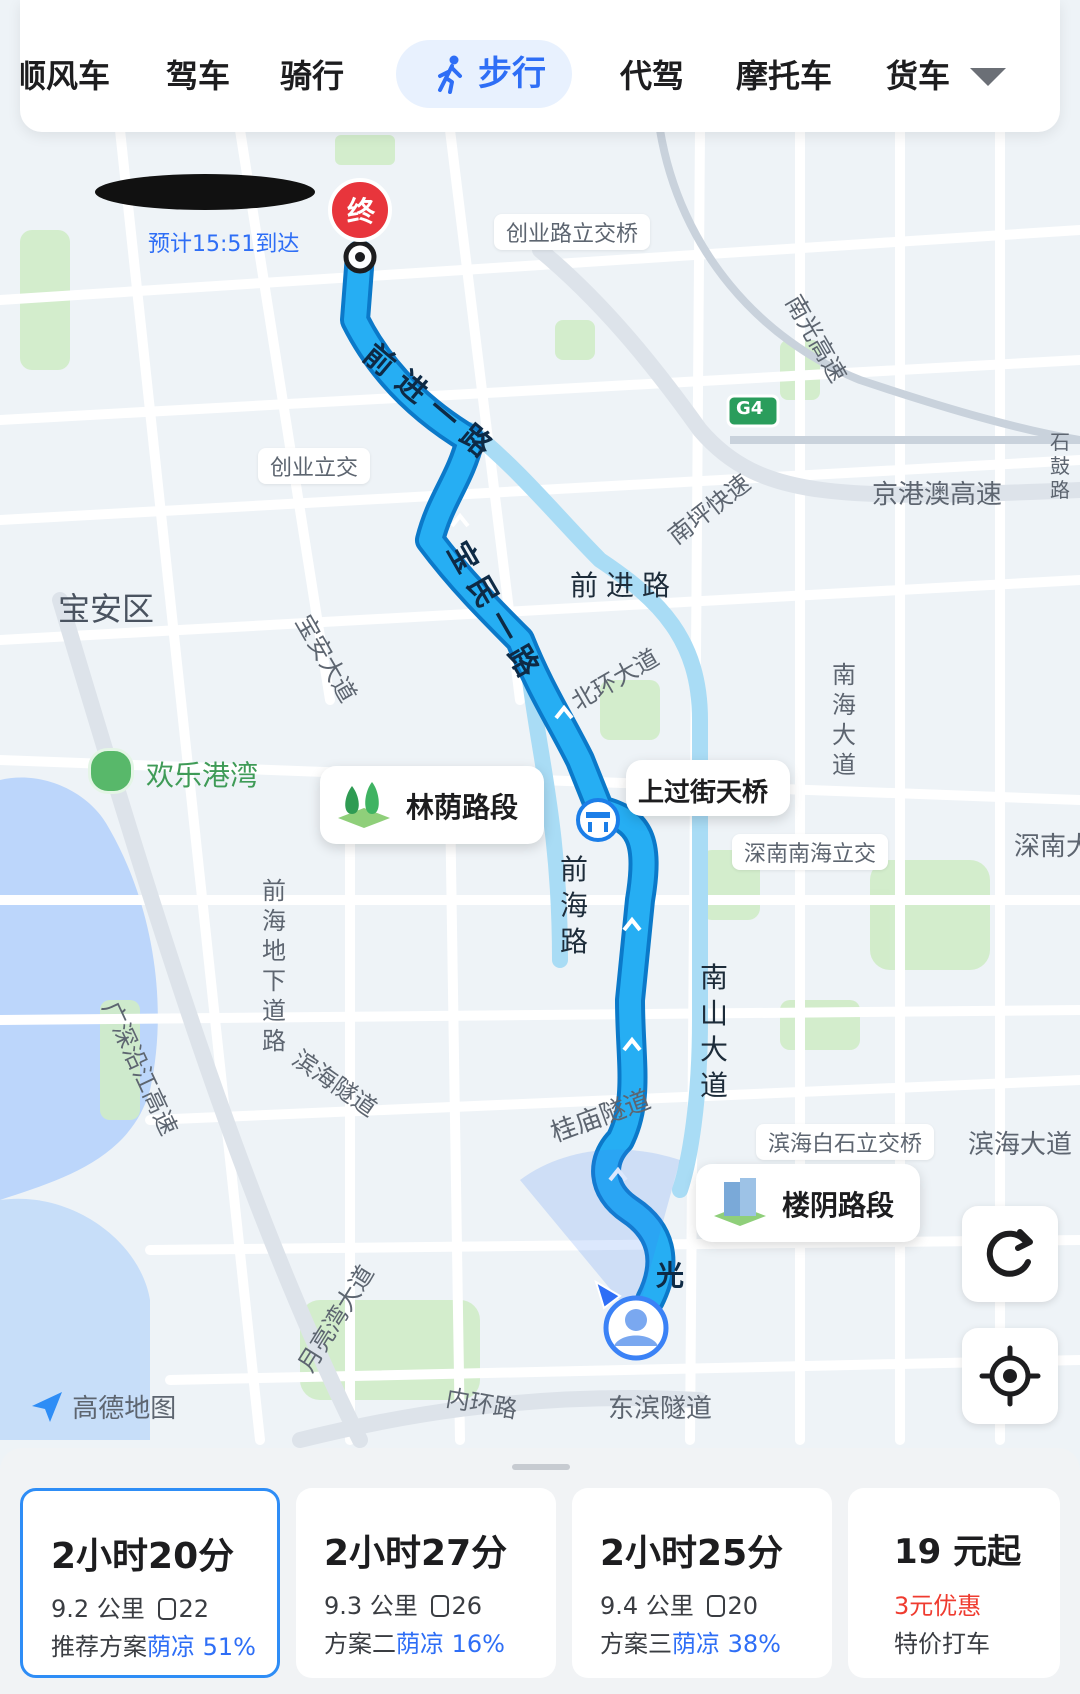 This screenshot has height=1694, width=1080. I want to click on amap-logo: 高德地图, so click(103, 1406).